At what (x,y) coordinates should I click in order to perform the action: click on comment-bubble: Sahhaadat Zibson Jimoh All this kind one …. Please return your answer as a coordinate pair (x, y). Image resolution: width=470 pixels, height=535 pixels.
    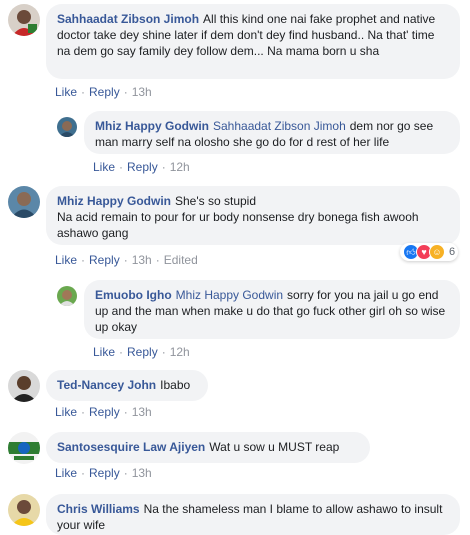
    Looking at the image, I should click on (253, 41).